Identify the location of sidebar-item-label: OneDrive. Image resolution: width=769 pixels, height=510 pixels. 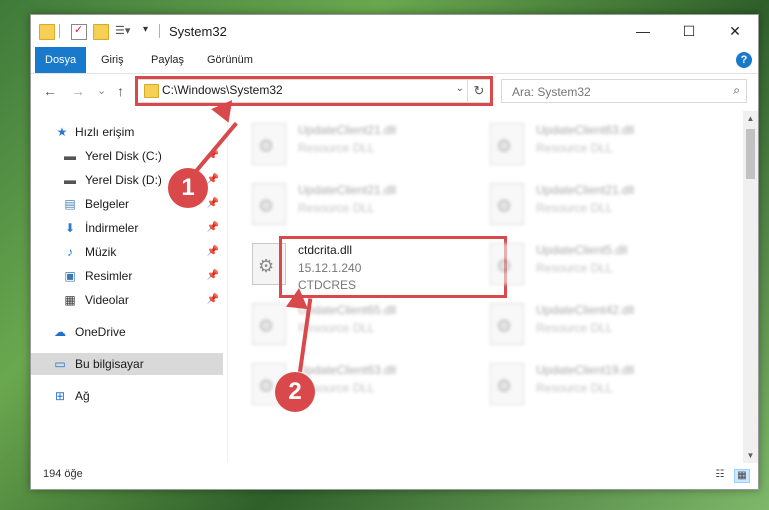
(100, 332).